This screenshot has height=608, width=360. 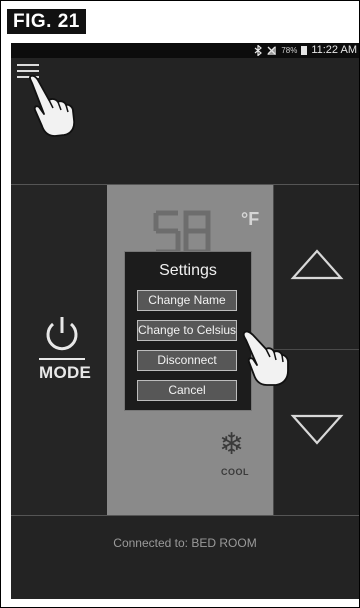 What do you see at coordinates (182, 232) in the screenshot?
I see `temperature-display` at bounding box center [182, 232].